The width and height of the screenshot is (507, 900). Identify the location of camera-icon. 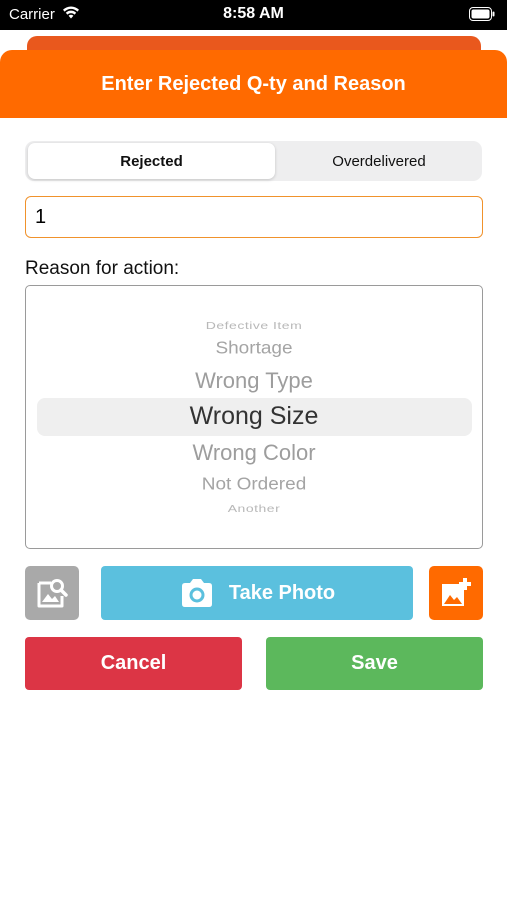
(197, 593).